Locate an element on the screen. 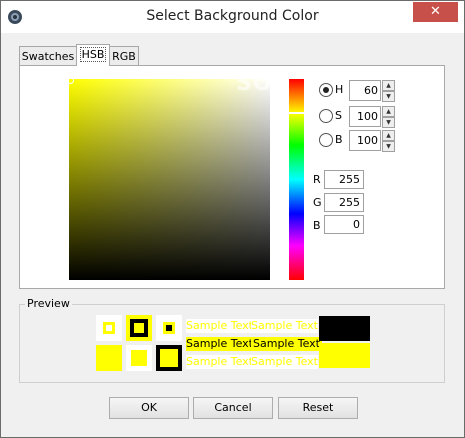 This screenshot has width=465, height=438. preview-title: Preview is located at coordinates (48, 303).